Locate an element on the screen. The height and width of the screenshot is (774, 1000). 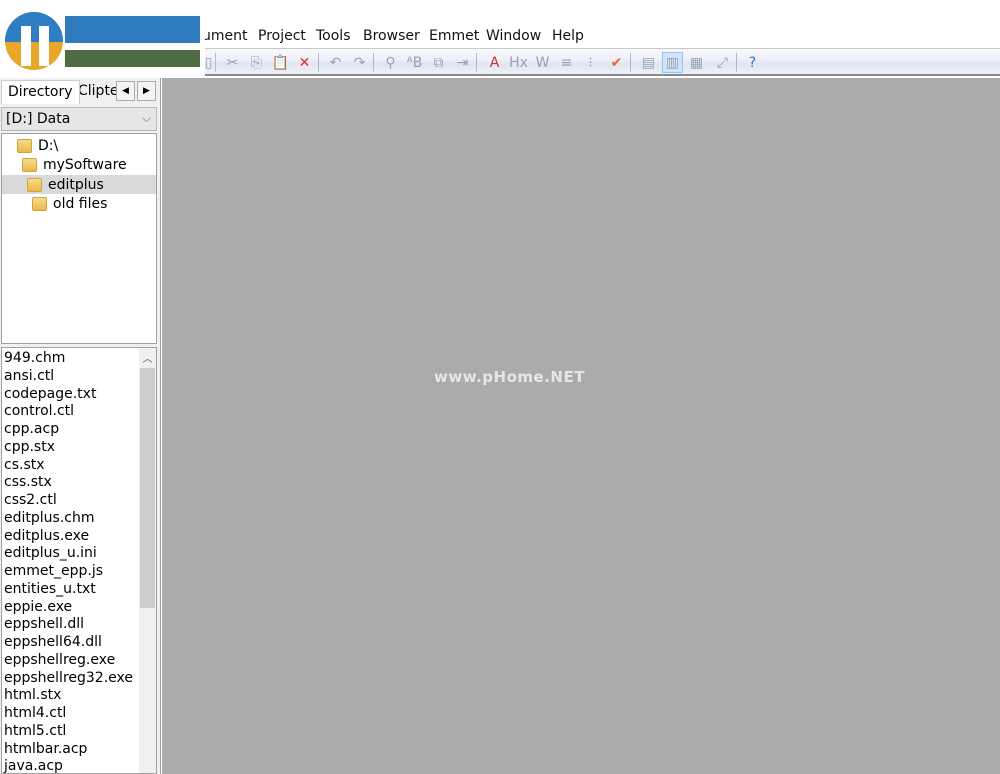
word-wrap-icon: W is located at coordinates (542, 62).